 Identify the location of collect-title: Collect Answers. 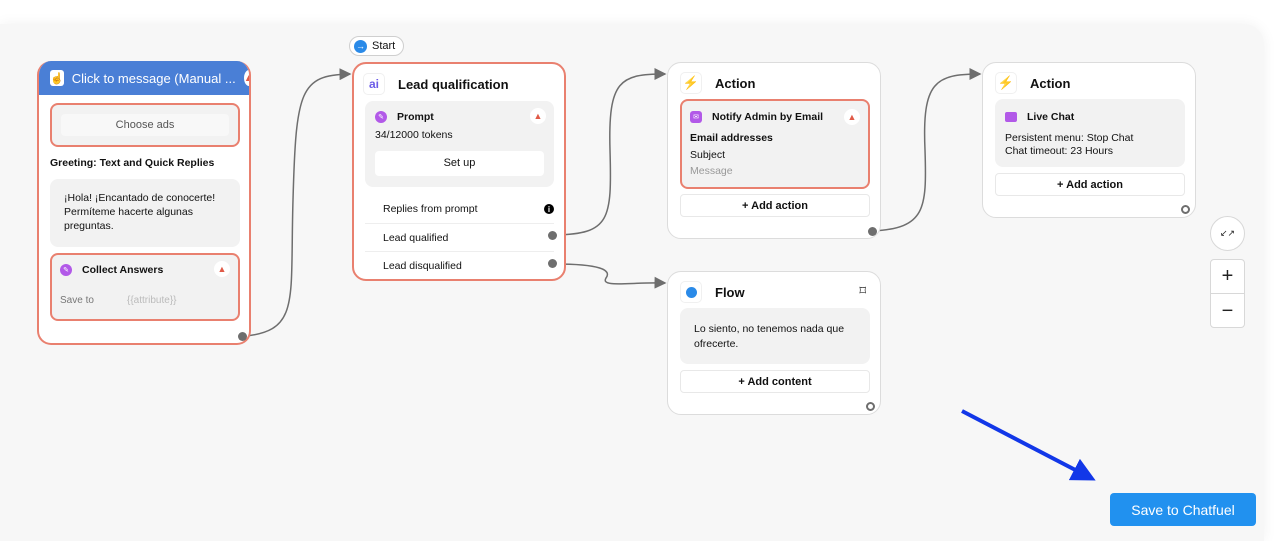
(123, 270).